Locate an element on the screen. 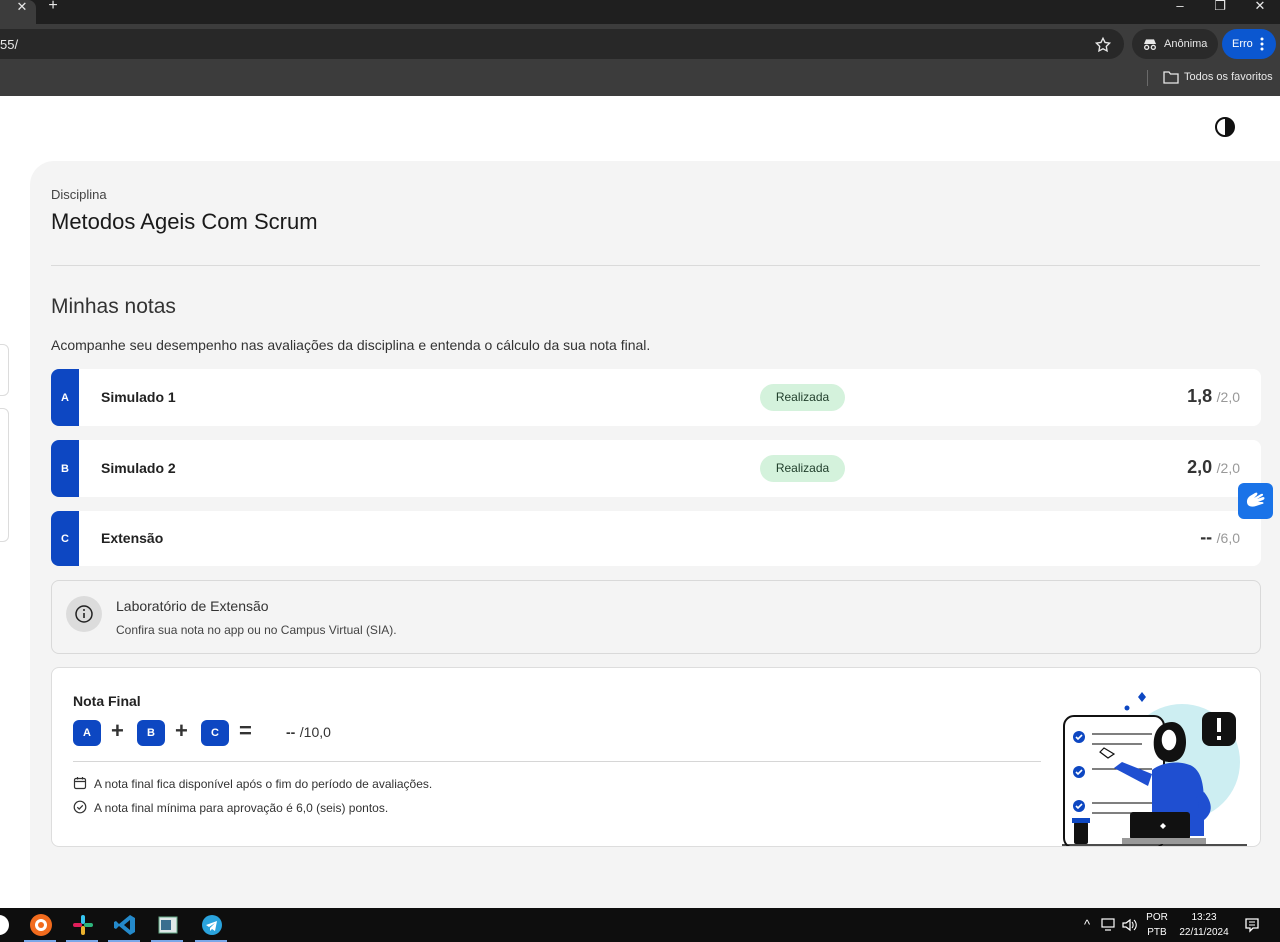 Image resolution: width=1280 pixels, height=942 pixels. network-icon is located at coordinates (1109, 925).